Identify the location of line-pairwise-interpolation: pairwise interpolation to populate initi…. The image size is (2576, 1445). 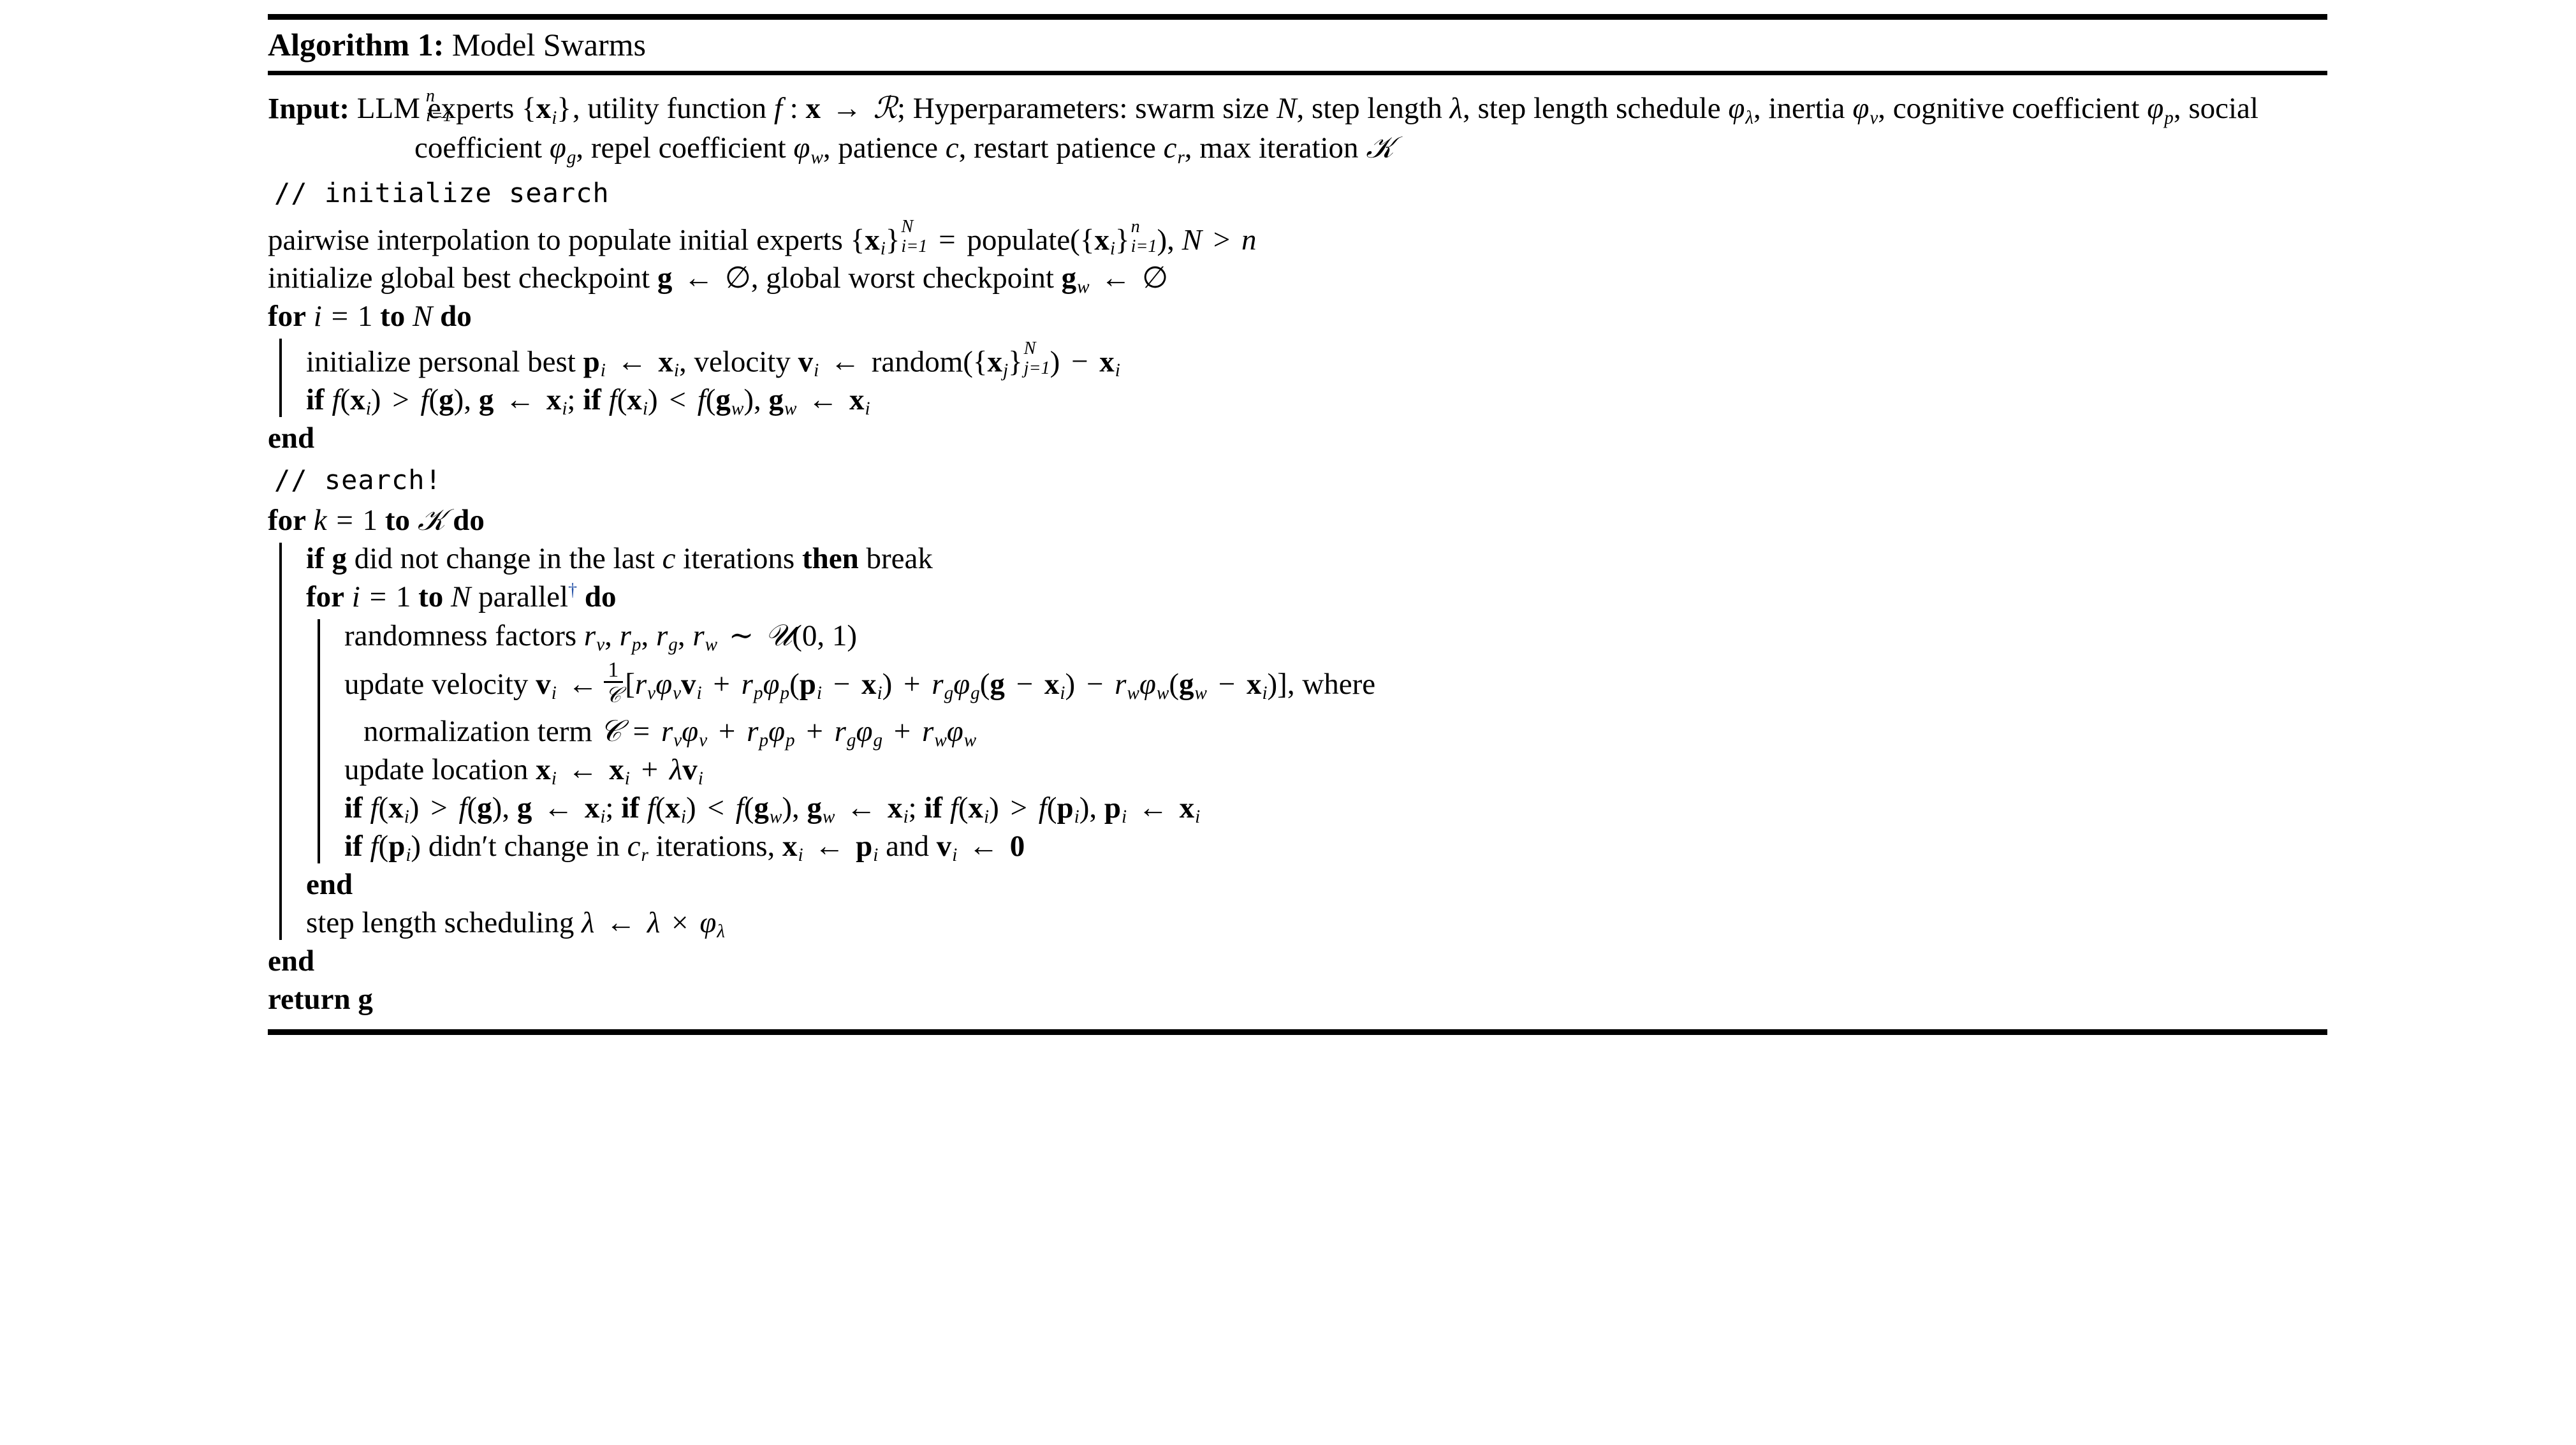
(762, 239).